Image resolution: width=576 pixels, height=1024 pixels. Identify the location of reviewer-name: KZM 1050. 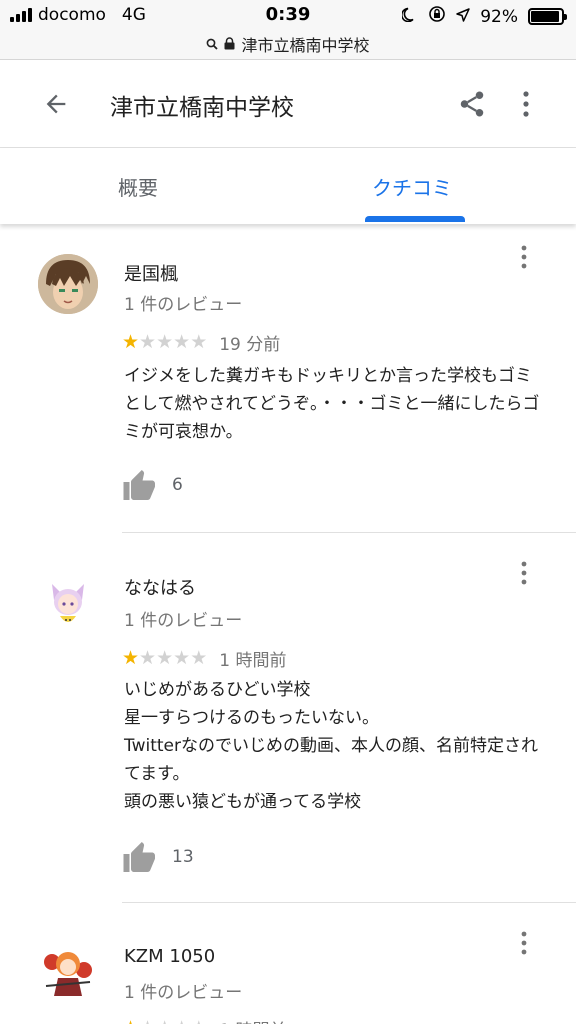
(169, 956).